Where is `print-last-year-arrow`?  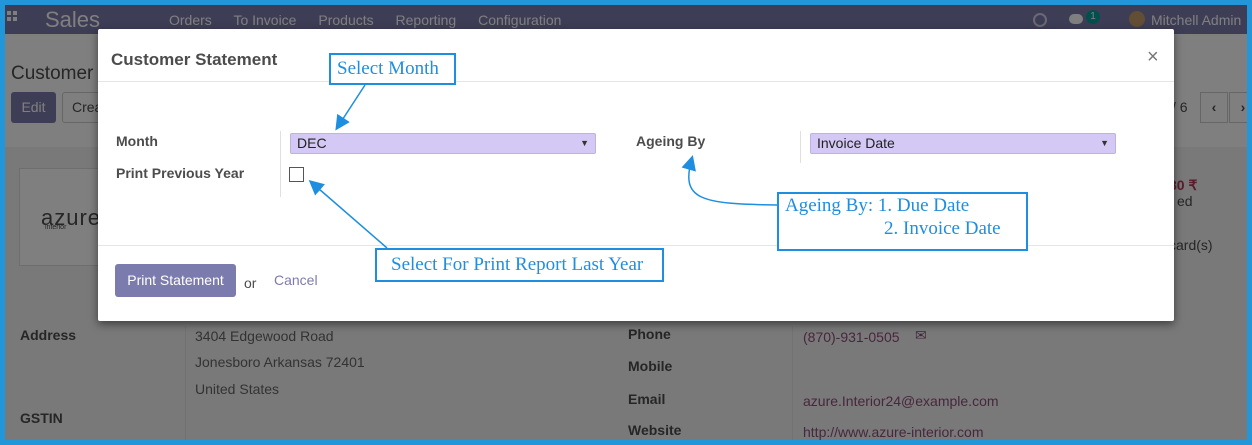 print-last-year-arrow is located at coordinates (348, 214).